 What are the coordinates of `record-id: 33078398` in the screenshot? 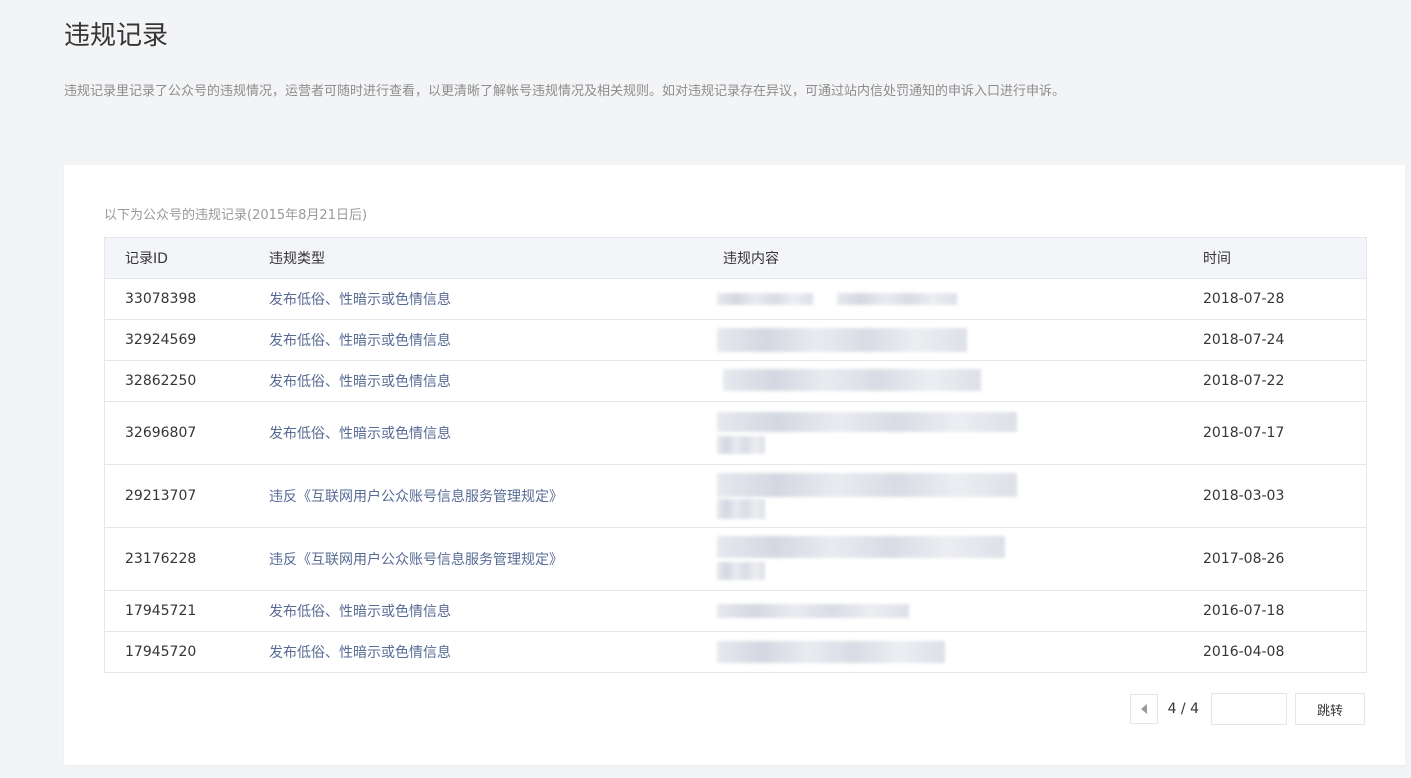 It's located at (161, 299).